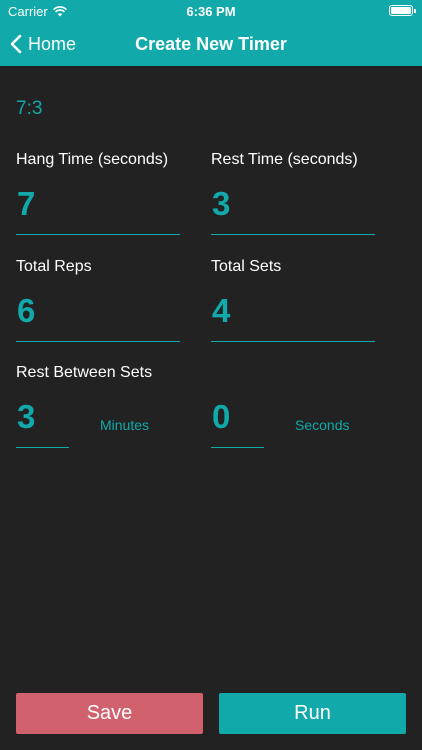  I want to click on save-button: Save, so click(109, 713).